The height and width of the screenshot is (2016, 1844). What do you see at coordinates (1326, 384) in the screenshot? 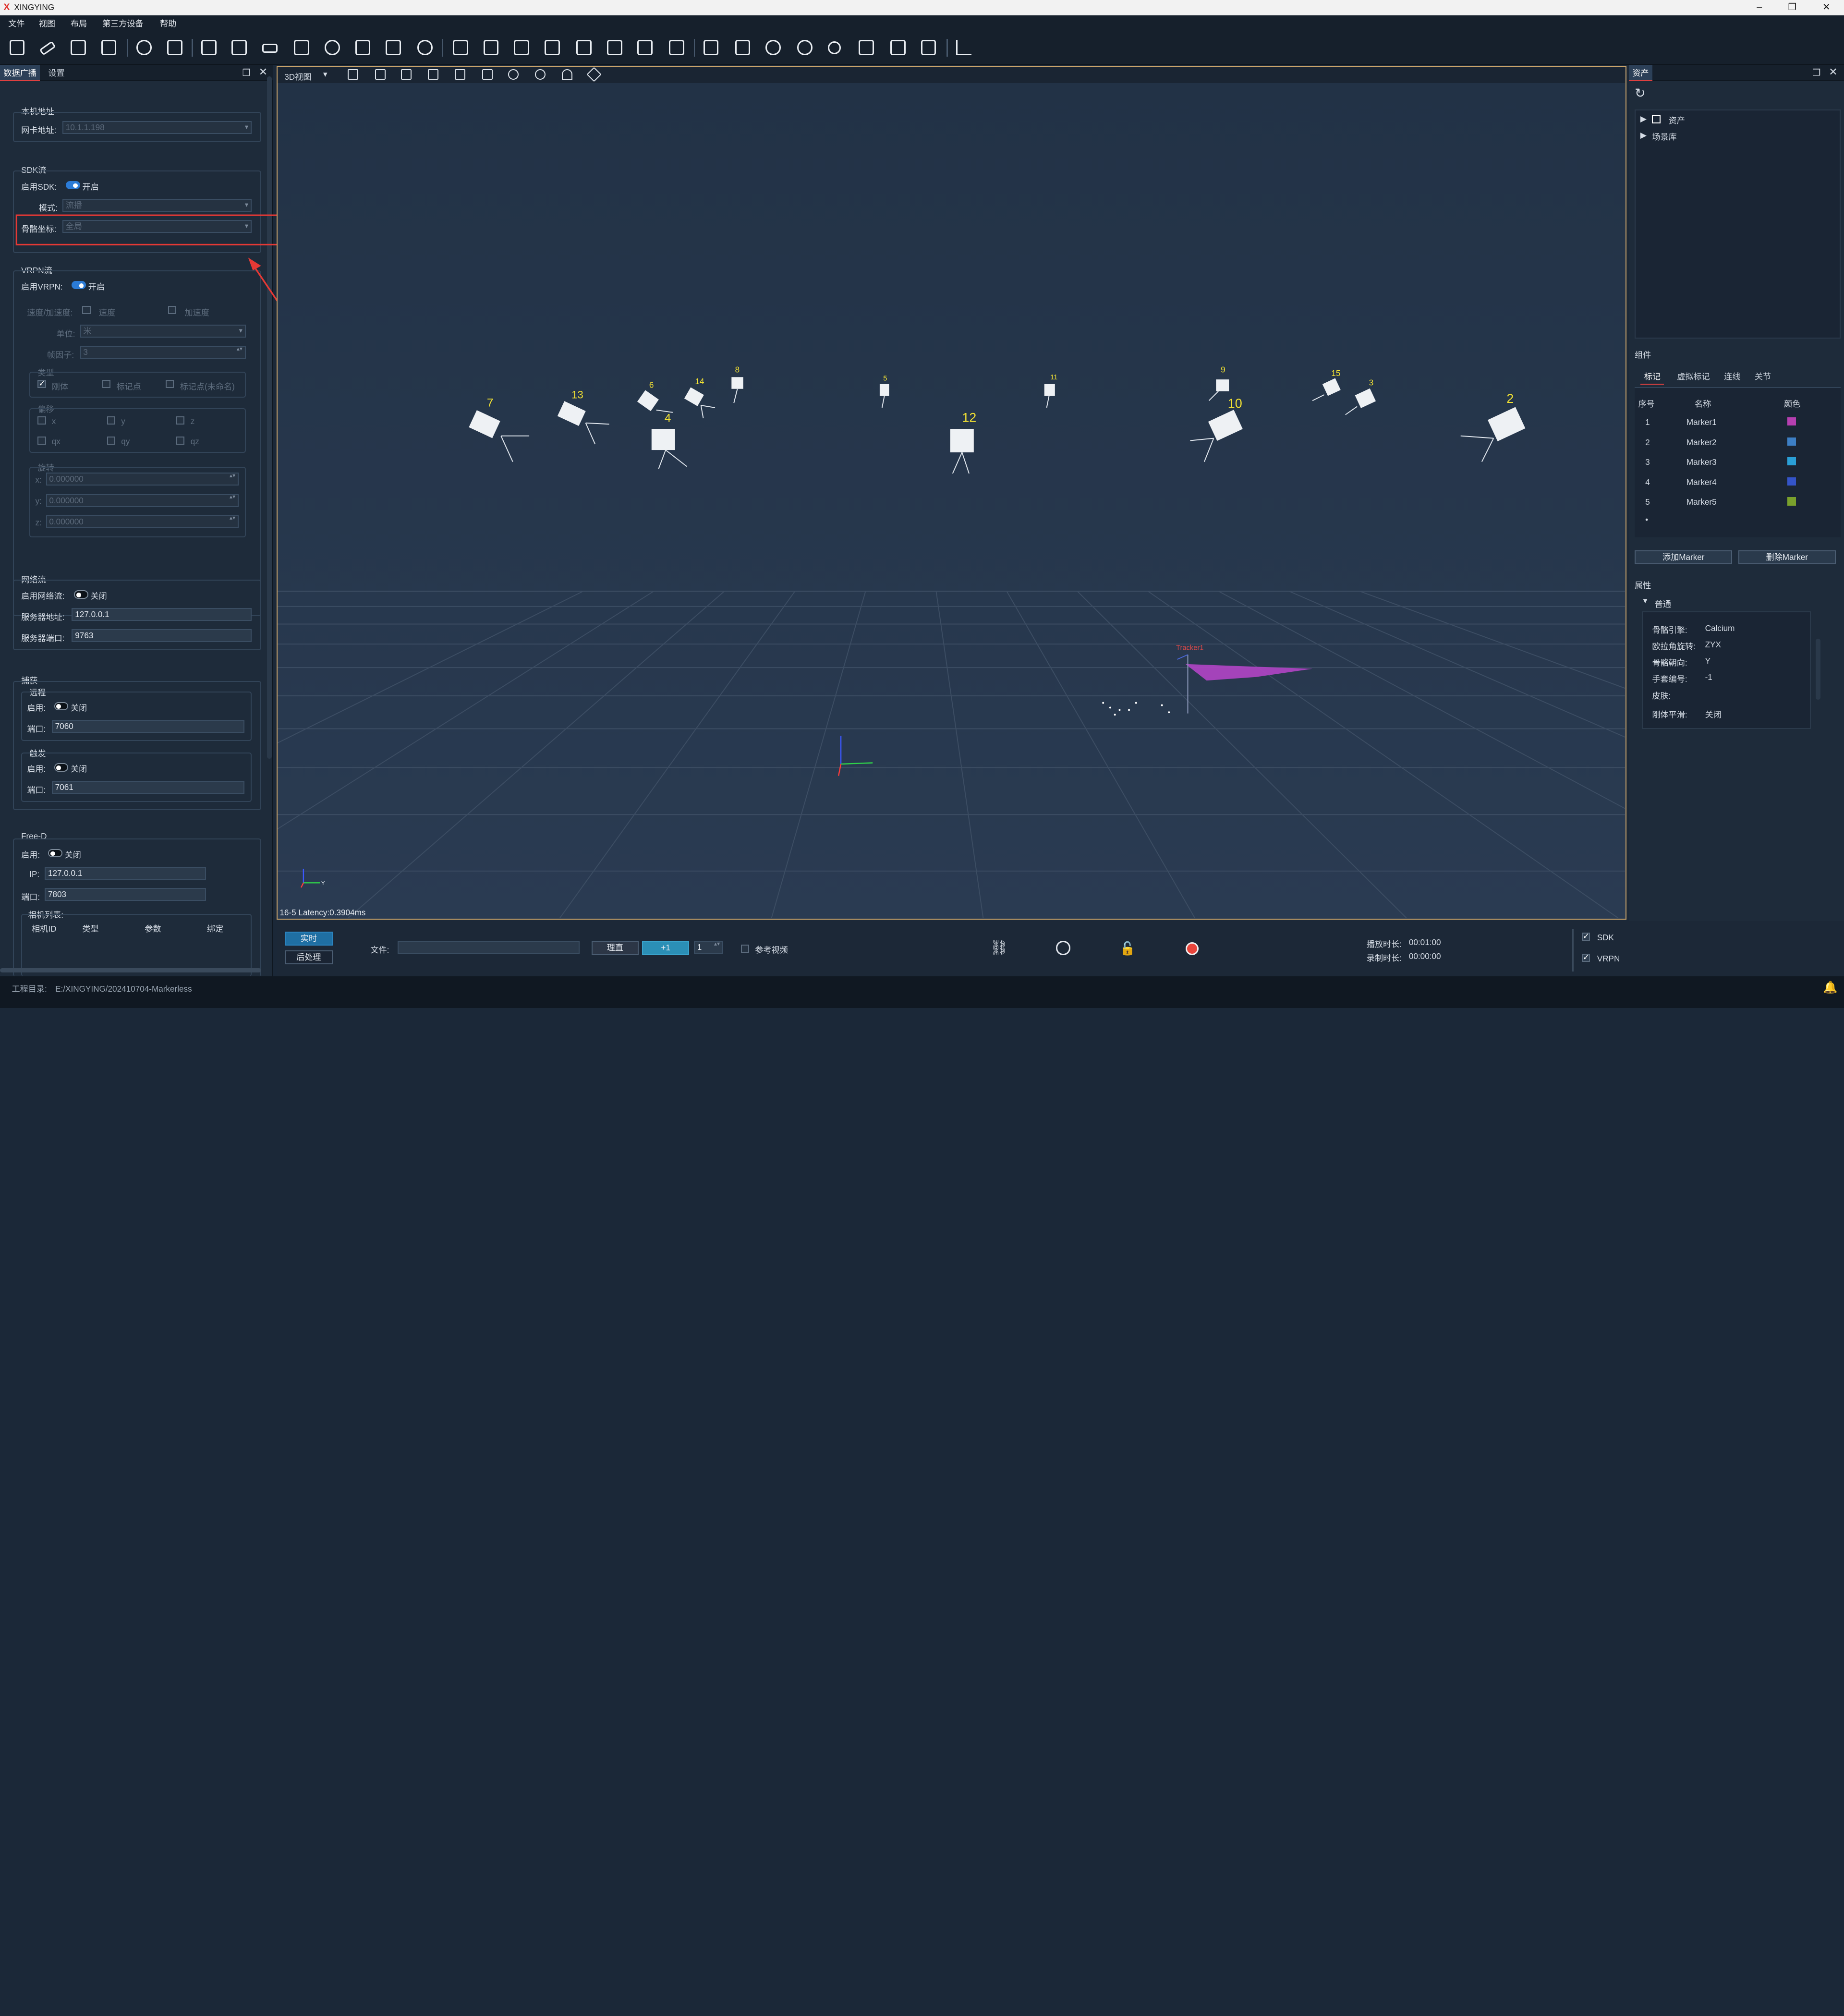
I see `camera-15: 15` at bounding box center [1326, 384].